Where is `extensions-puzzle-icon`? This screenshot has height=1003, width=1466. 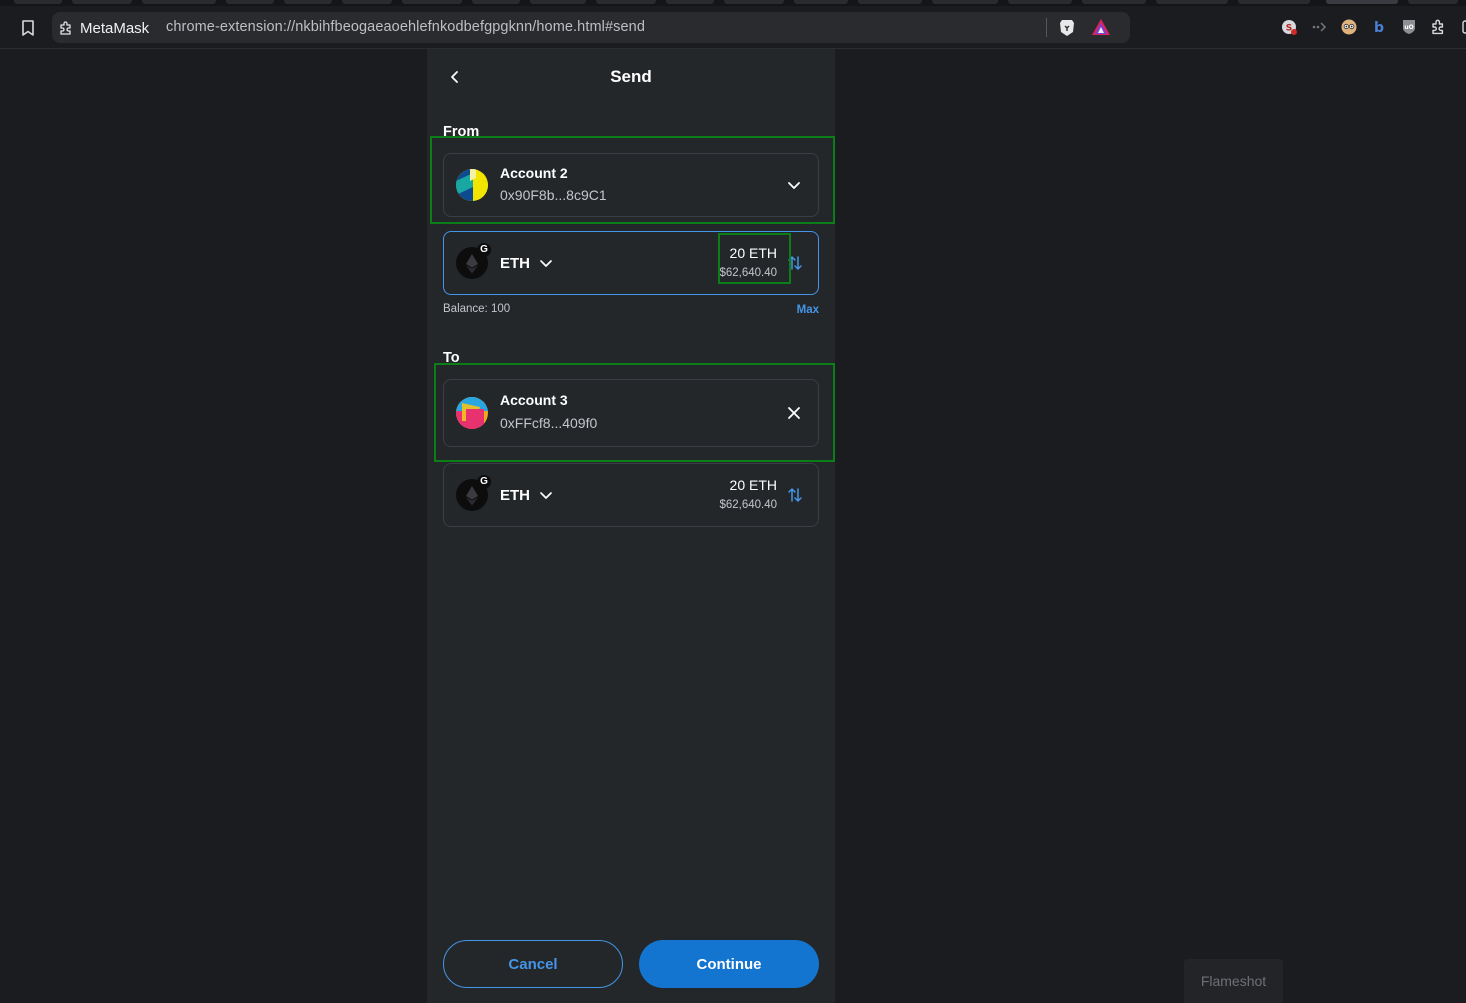 extensions-puzzle-icon is located at coordinates (1439, 27).